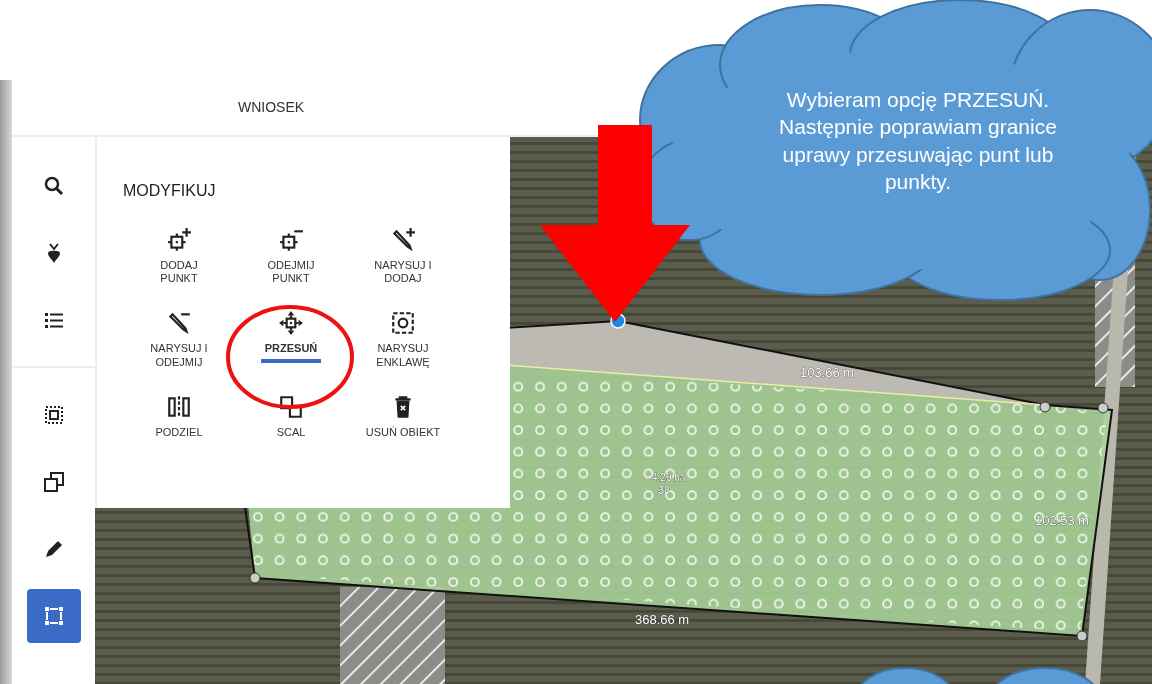  I want to click on map-label: 368.66 m, so click(662, 619).